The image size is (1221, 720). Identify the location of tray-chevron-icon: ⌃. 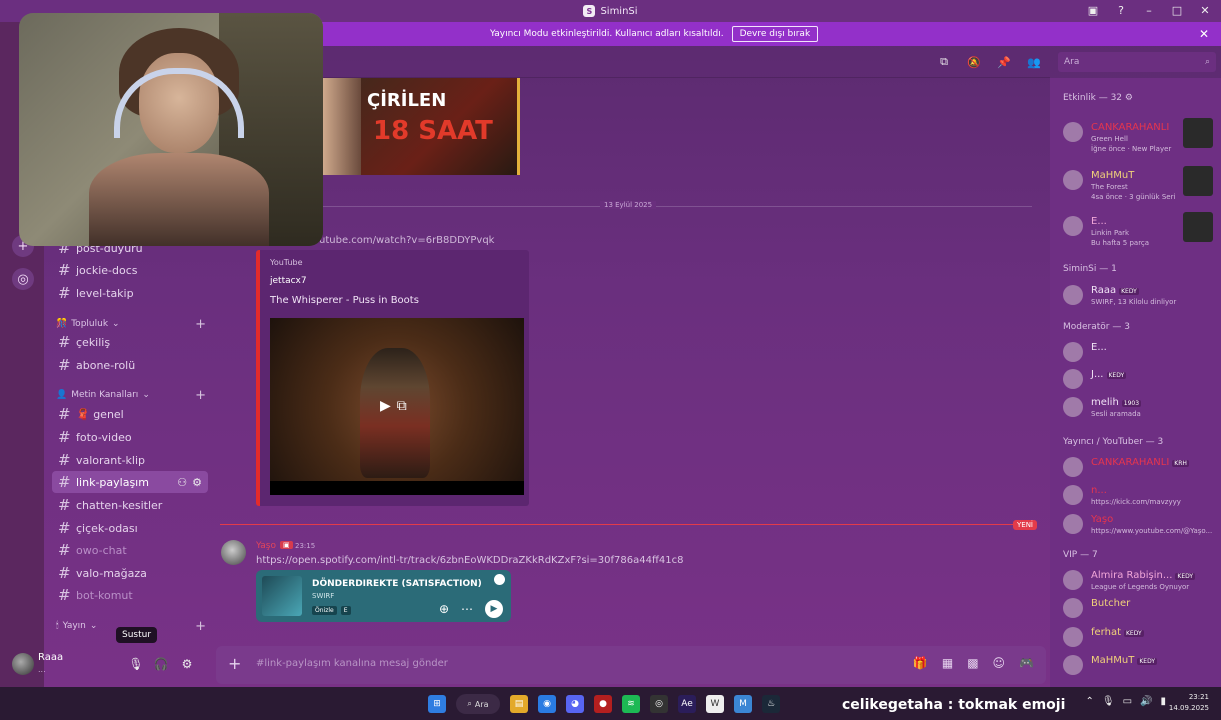
(1089, 701).